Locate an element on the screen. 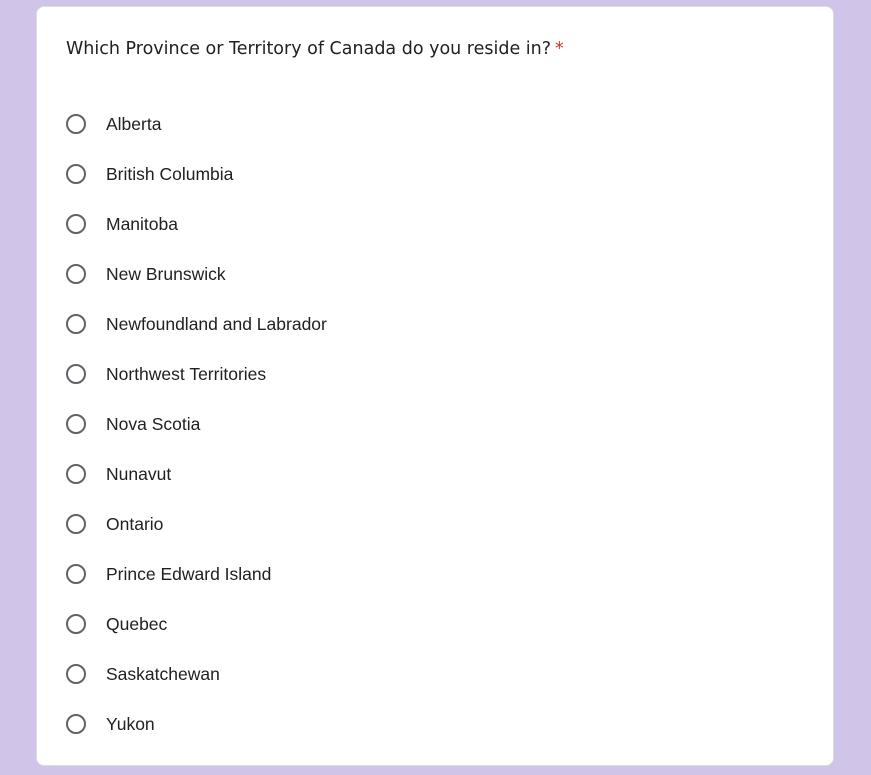 This screenshot has width=871, height=775. option-quebec: Quebec is located at coordinates (196, 624).